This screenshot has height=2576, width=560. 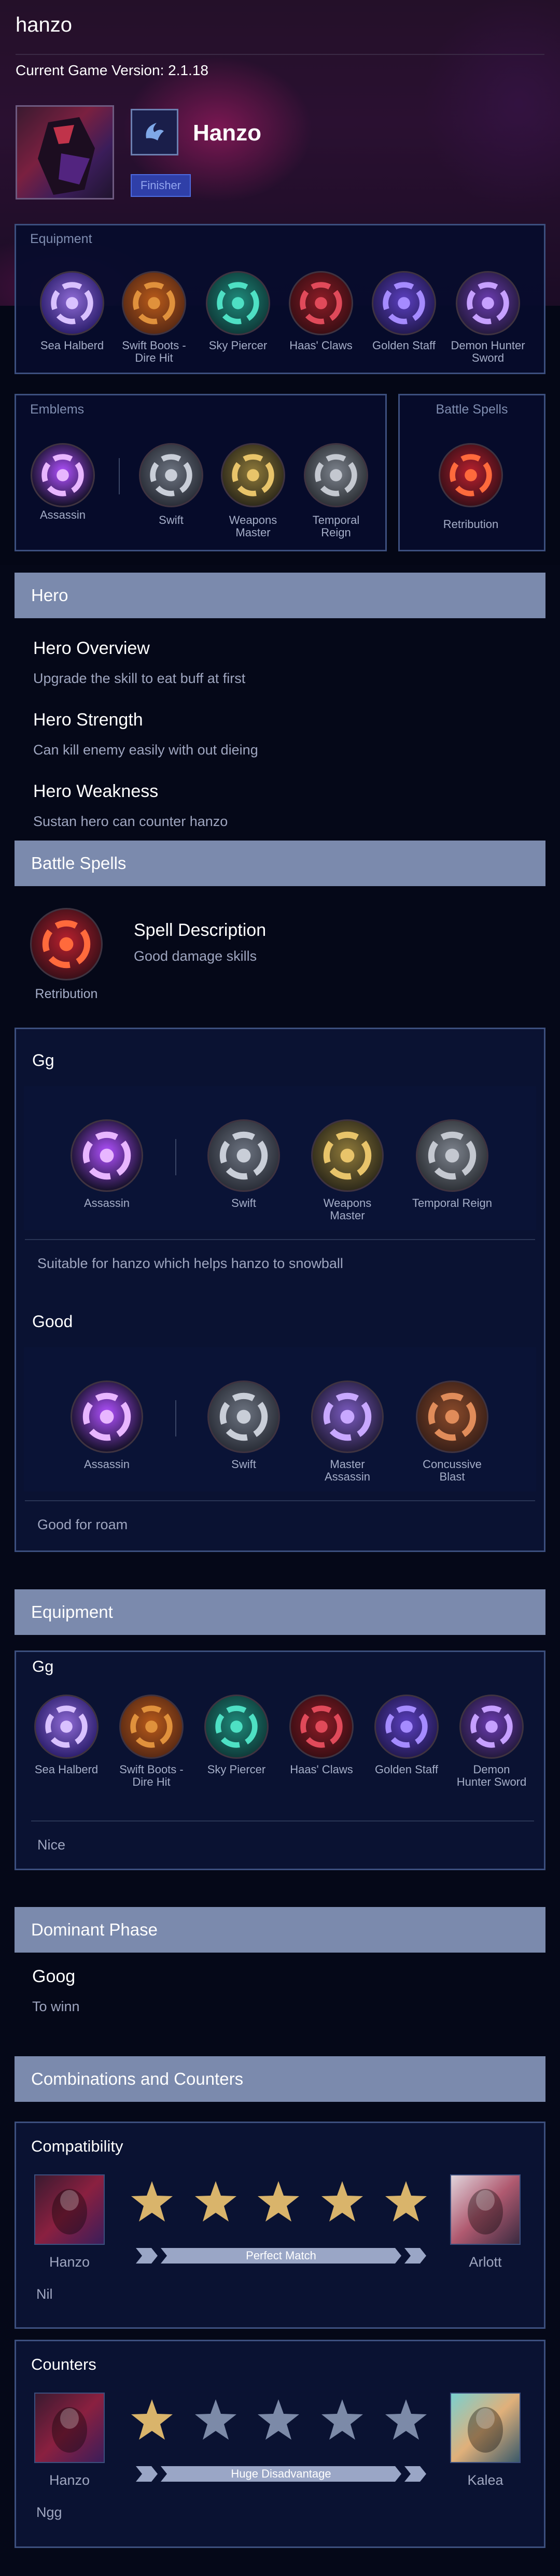 I want to click on spell-section-label: Retribution, so click(x=66, y=994).